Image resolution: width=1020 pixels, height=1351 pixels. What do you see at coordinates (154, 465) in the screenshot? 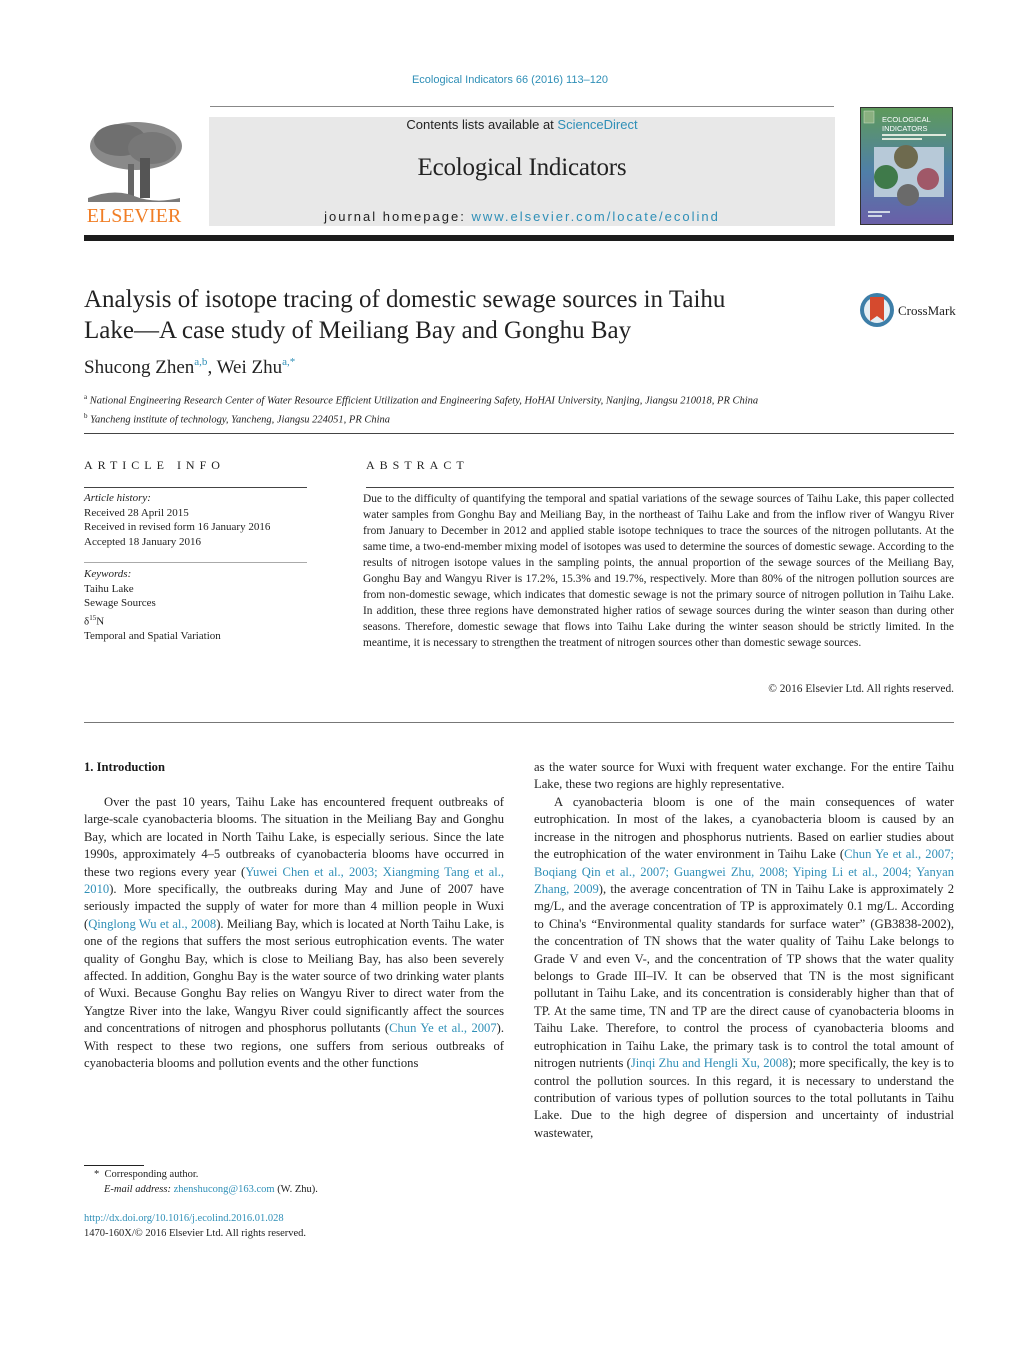
I see `article-info-heading: ARTICLE INFO` at bounding box center [154, 465].